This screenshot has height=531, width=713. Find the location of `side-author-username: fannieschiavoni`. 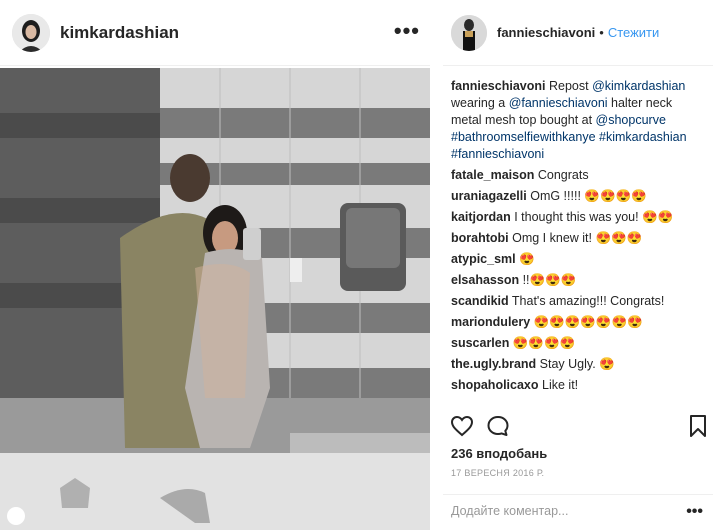

side-author-username: fannieschiavoni is located at coordinates (546, 32).